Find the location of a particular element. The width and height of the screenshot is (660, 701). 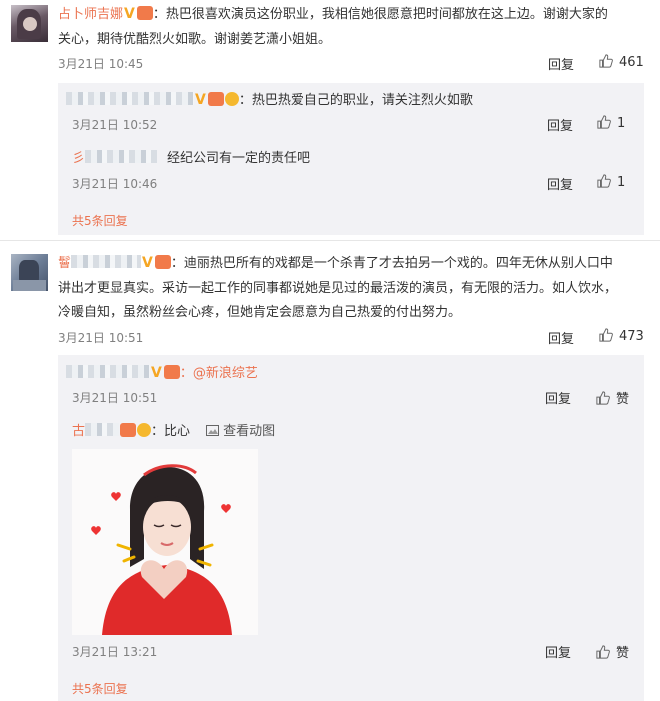

reply-text: 古：比心 查看动图 is located at coordinates (174, 431).